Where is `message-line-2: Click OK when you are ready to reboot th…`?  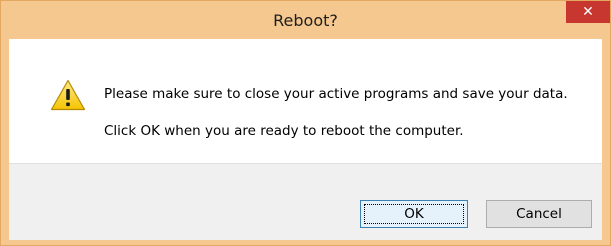 message-line-2: Click OK when you are ready to reboot th… is located at coordinates (284, 131).